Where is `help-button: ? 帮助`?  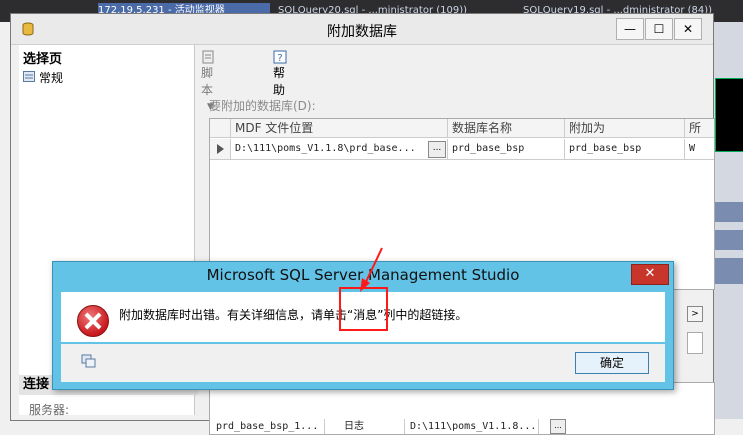 help-button: ? 帮助 is located at coordinates (281, 74).